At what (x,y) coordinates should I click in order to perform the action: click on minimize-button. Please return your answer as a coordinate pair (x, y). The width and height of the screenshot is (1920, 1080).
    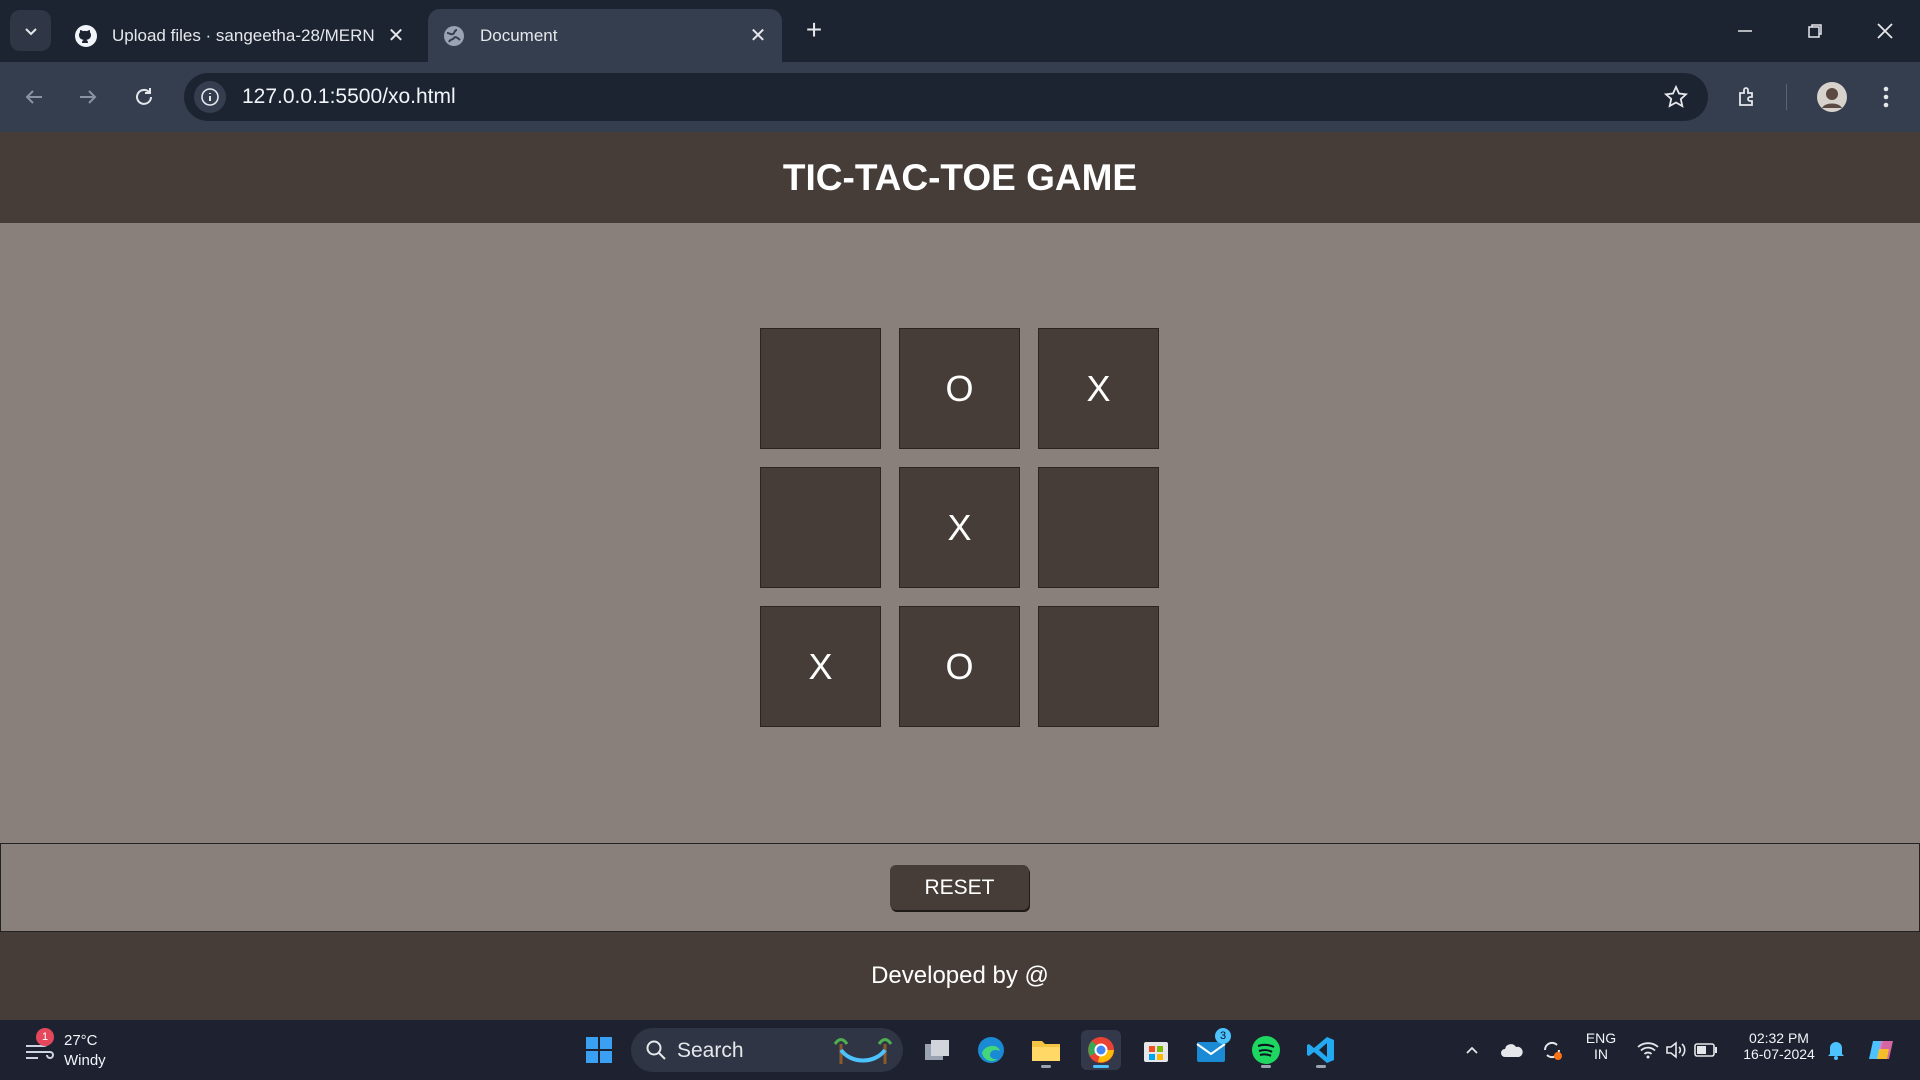
    Looking at the image, I should click on (1745, 31).